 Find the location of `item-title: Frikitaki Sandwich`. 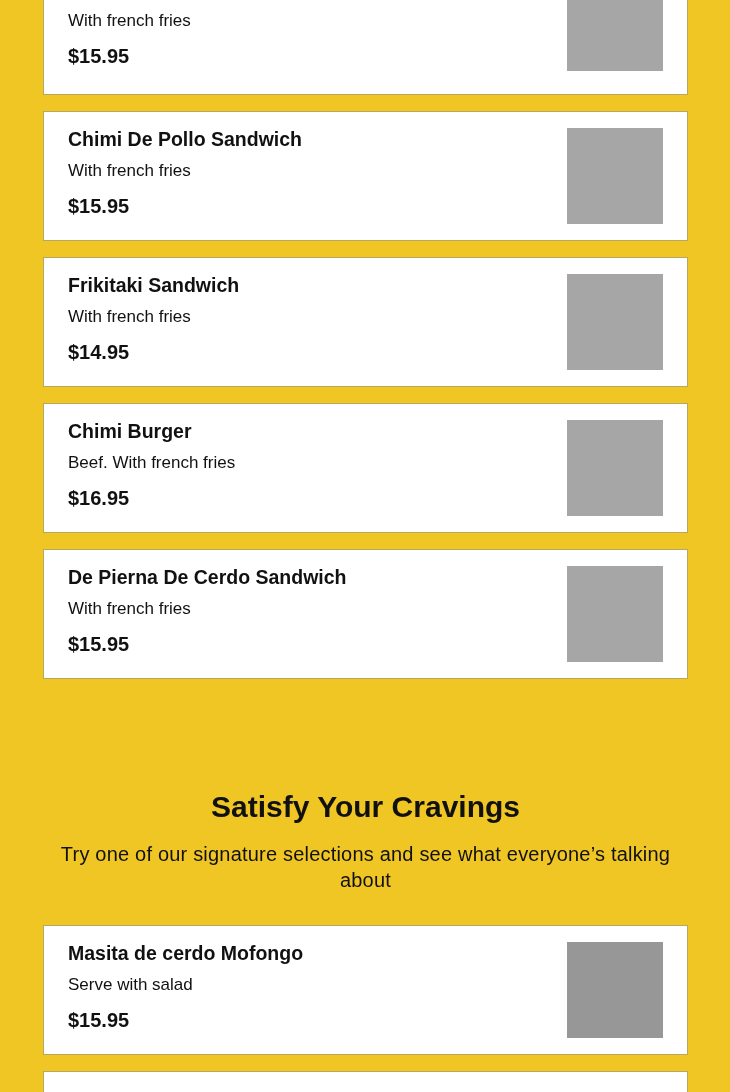

item-title: Frikitaki Sandwich is located at coordinates (154, 286).